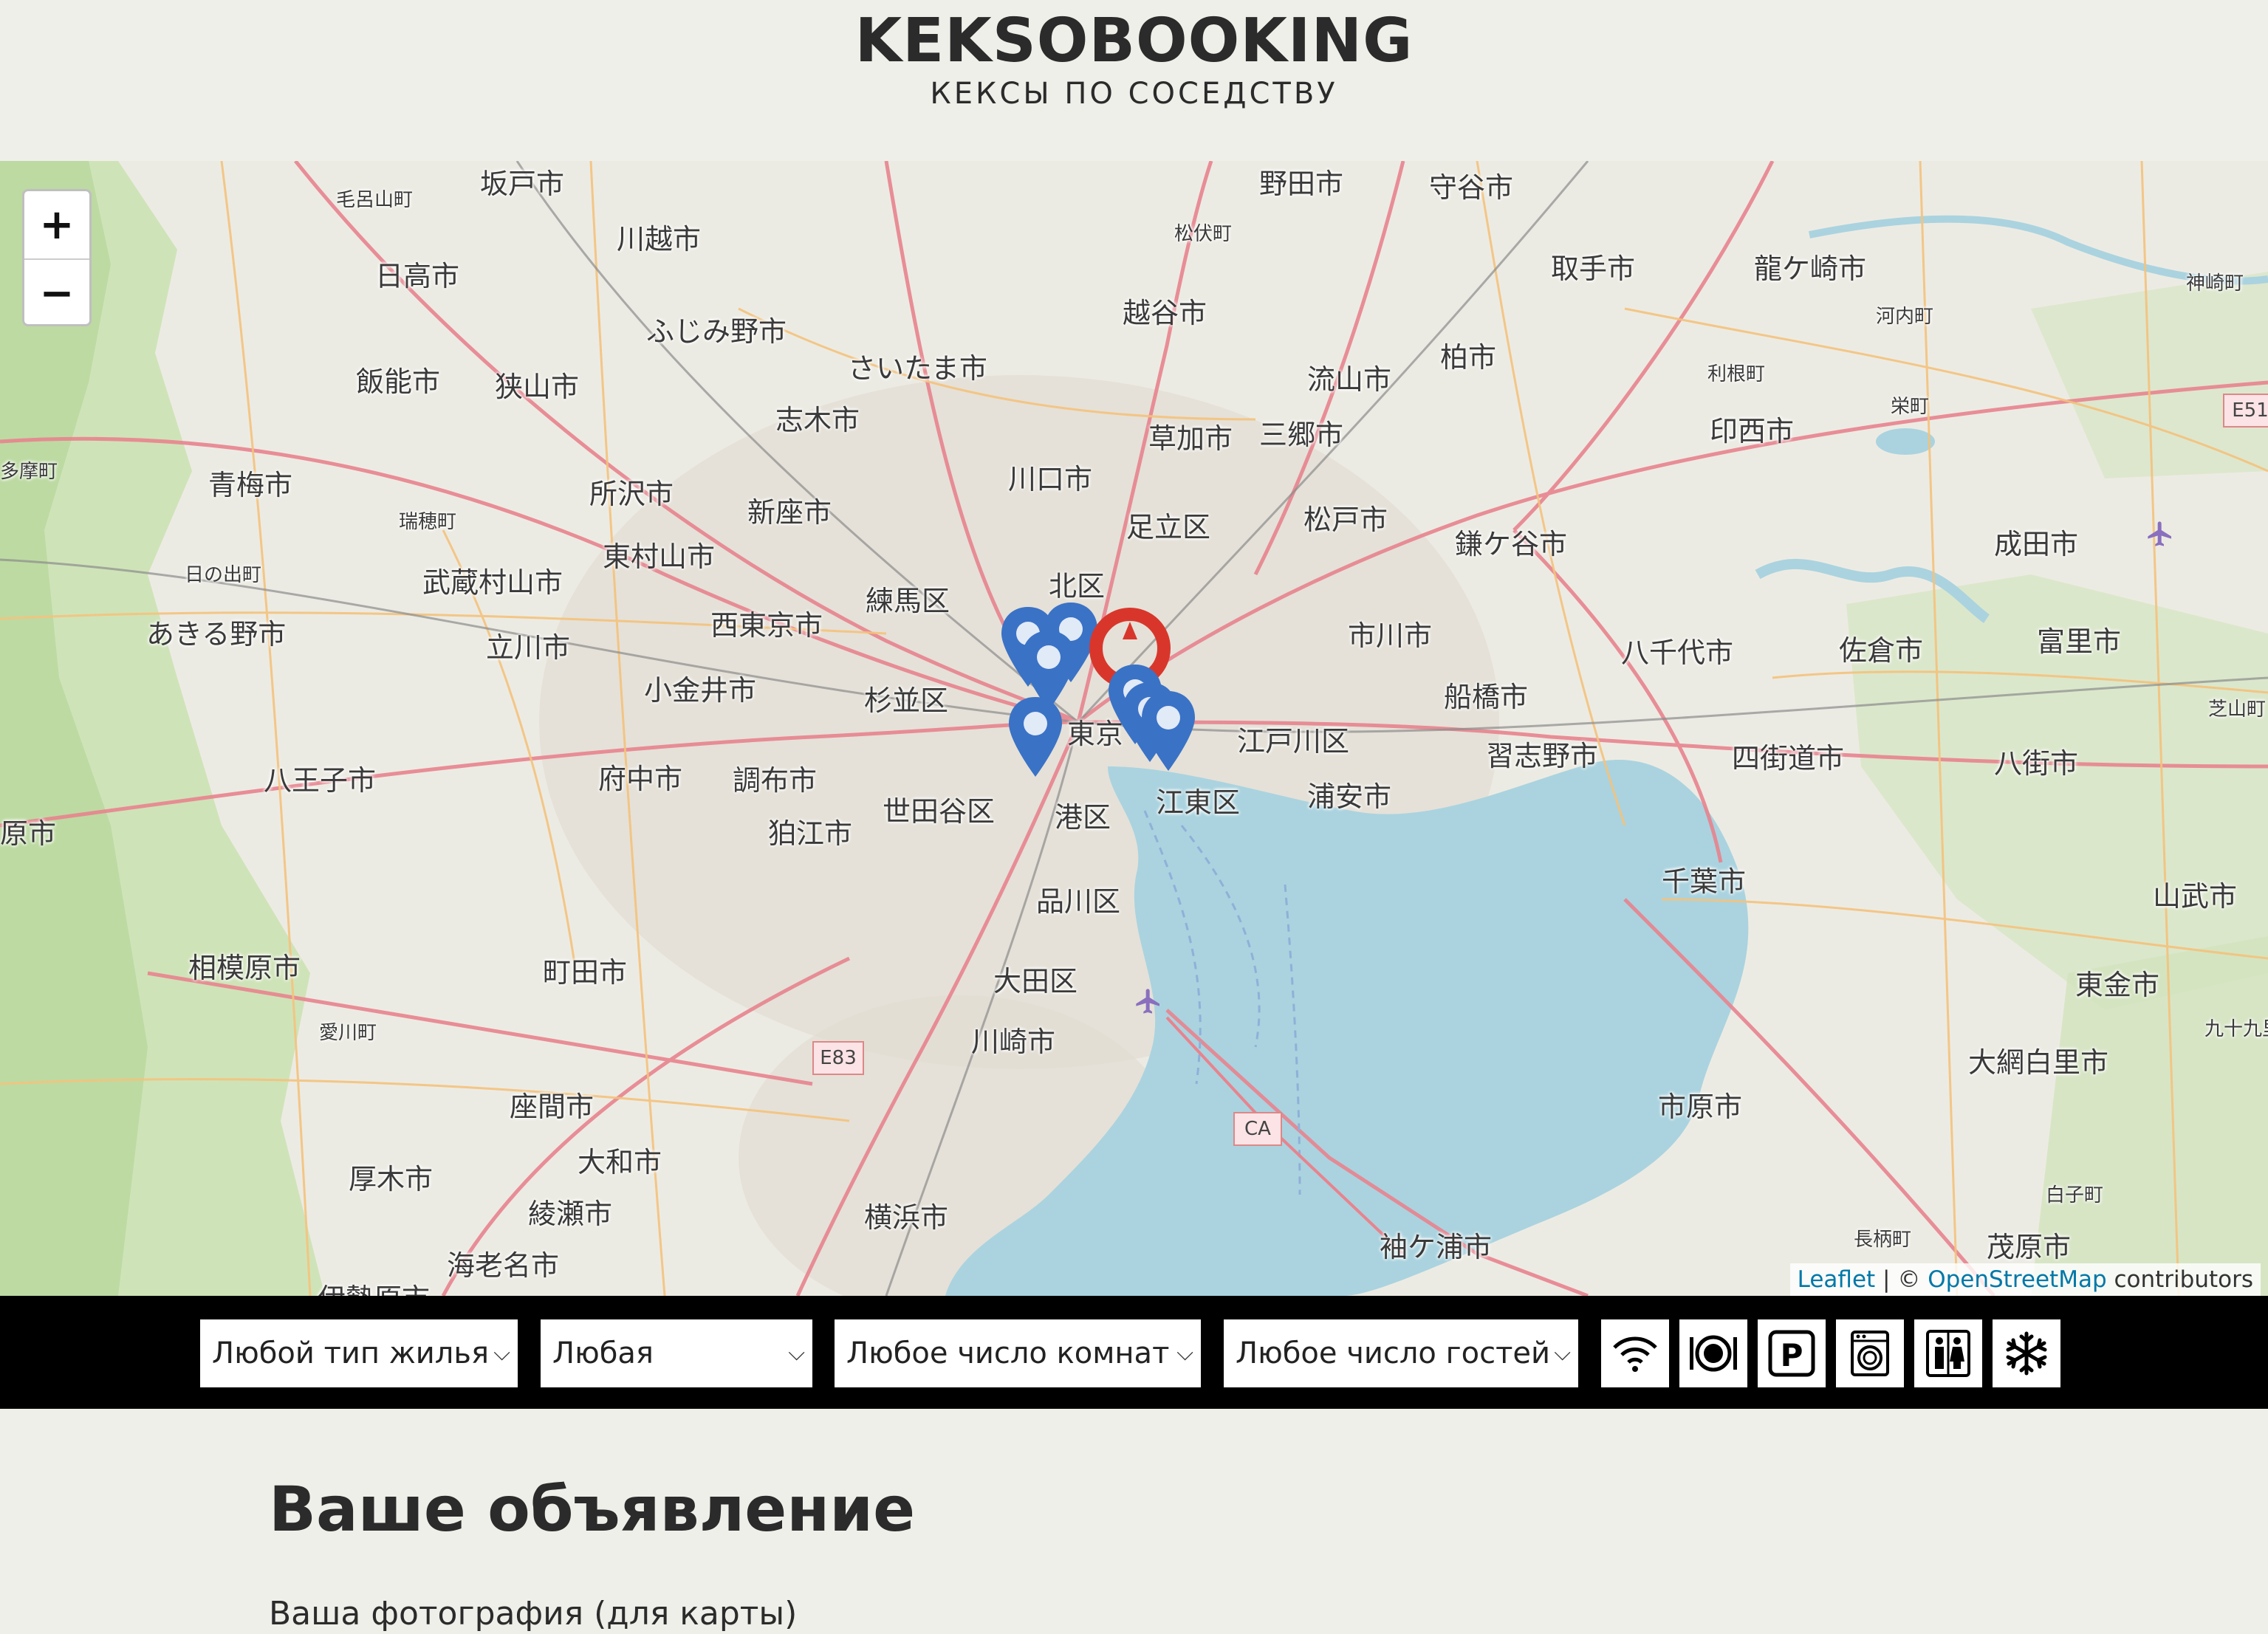 The width and height of the screenshot is (2268, 1634). I want to click on road-shield: E83, so click(838, 1058).